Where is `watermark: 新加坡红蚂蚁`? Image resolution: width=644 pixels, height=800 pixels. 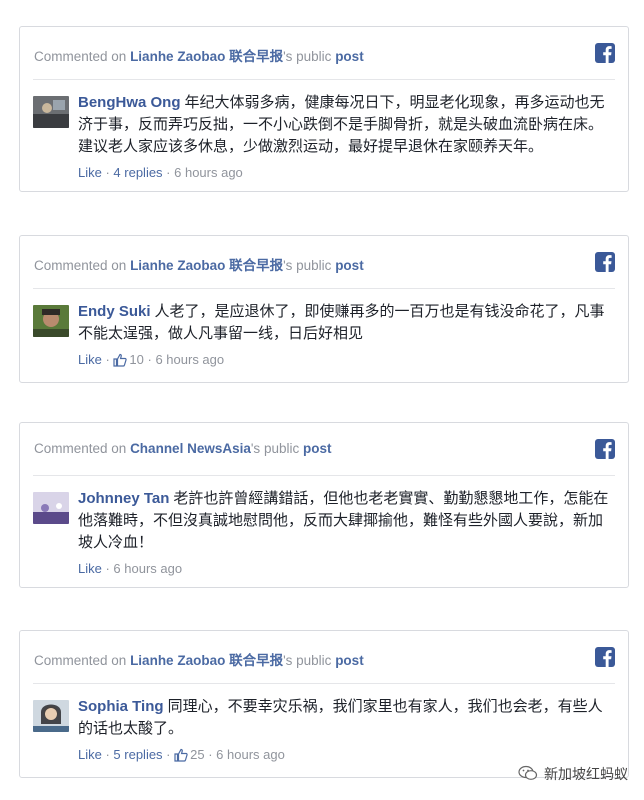 watermark: 新加坡红蚂蚁 is located at coordinates (573, 774).